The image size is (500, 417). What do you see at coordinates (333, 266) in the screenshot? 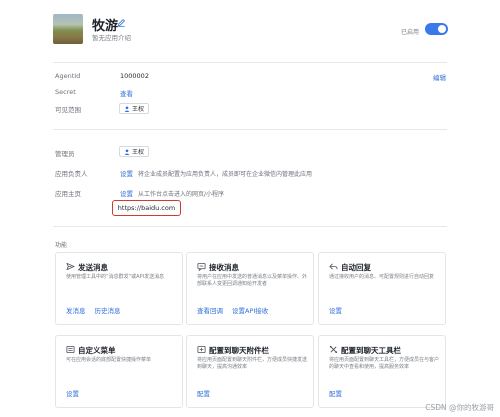
I see `reply-icon` at bounding box center [333, 266].